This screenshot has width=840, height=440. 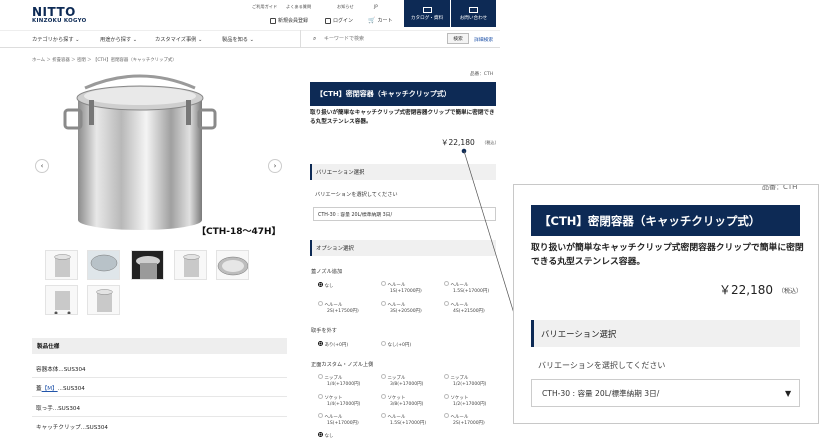 I want to click on zoom-variation-heading: バリエーション選択, so click(x=665, y=333).